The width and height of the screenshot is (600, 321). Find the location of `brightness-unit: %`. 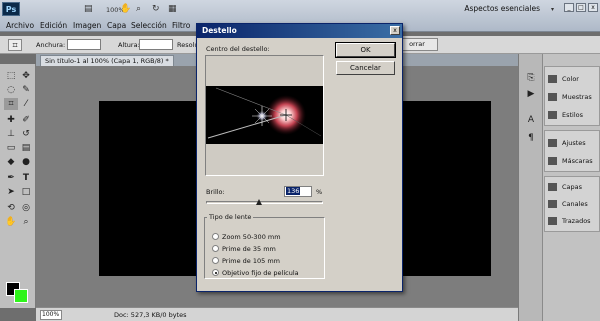

brightness-unit: % is located at coordinates (319, 192).